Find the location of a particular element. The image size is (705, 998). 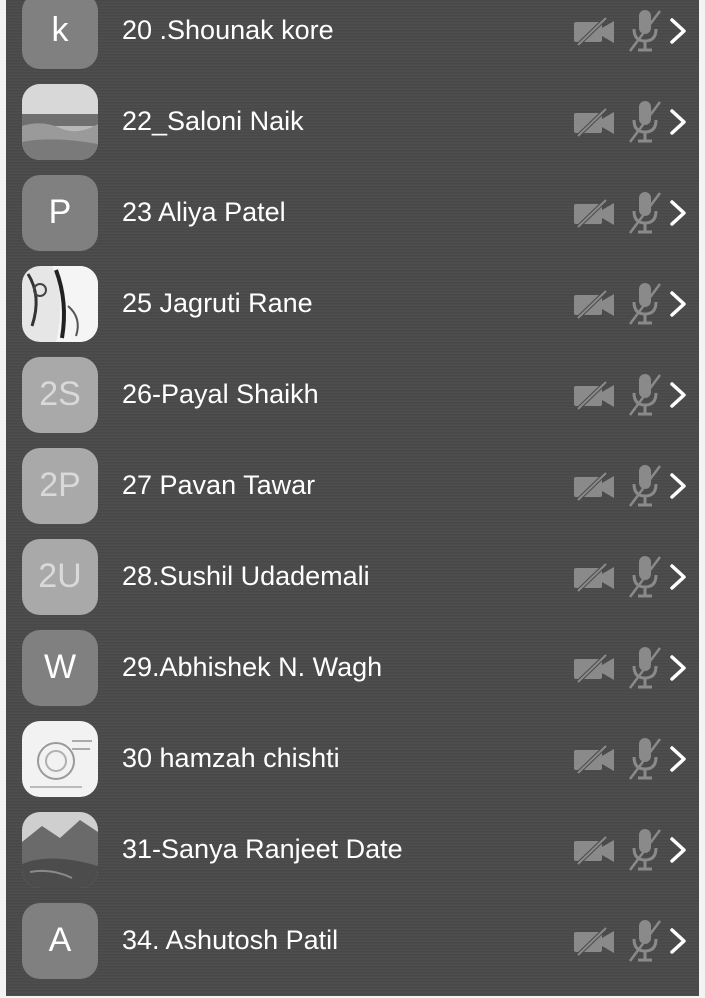

participant-row: 25 Jagruti Rane is located at coordinates (352, 303).